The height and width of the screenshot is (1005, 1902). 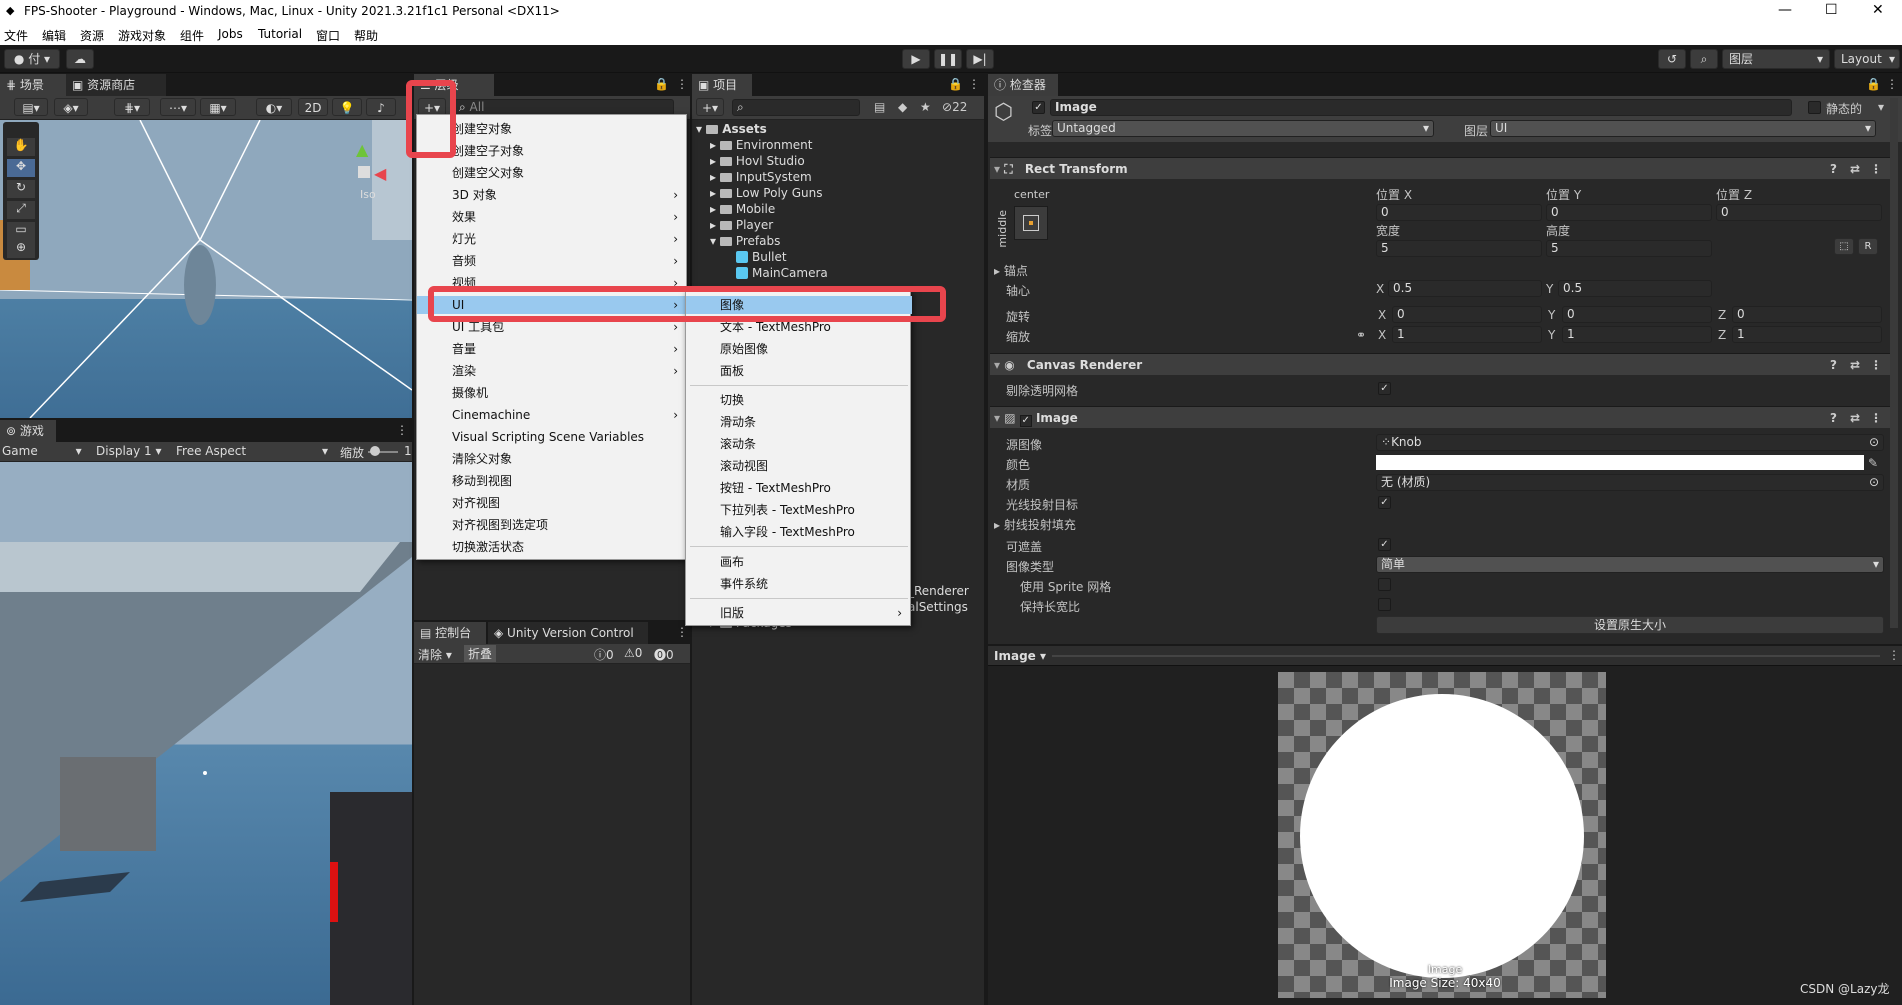 What do you see at coordinates (721, 444) in the screenshot?
I see `submenu-scrollbar: 滚动条` at bounding box center [721, 444].